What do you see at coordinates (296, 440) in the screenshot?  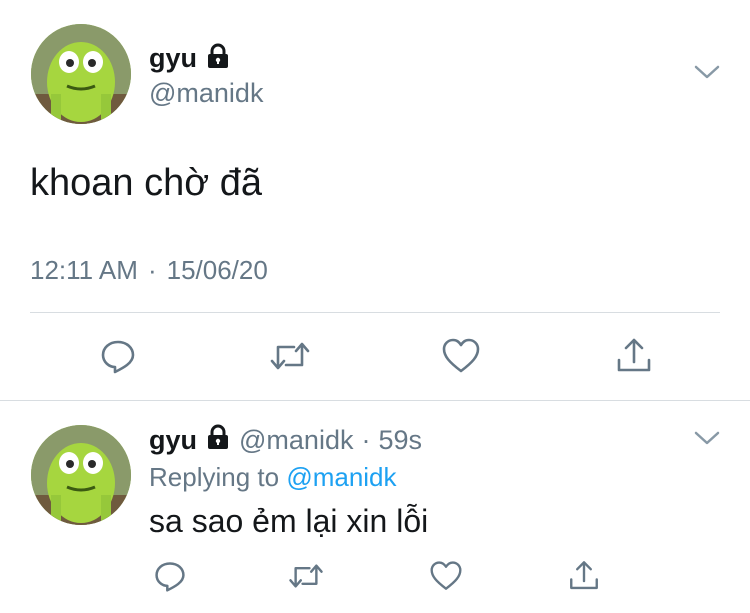 I see `reply-author-handle: @manidk` at bounding box center [296, 440].